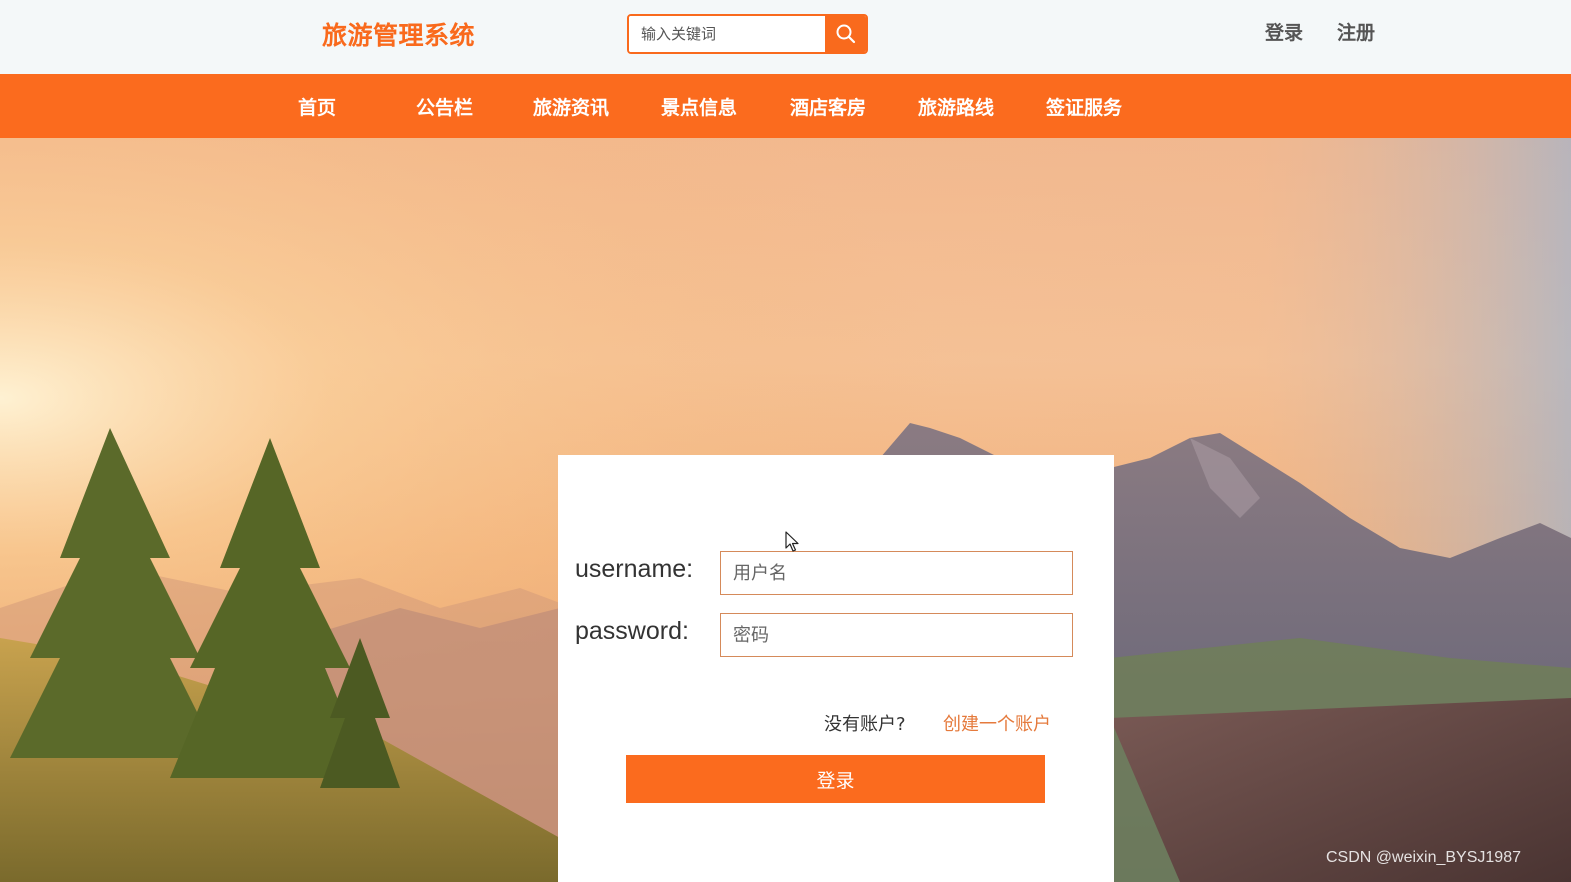  What do you see at coordinates (632, 631) in the screenshot?
I see `password-label: password:` at bounding box center [632, 631].